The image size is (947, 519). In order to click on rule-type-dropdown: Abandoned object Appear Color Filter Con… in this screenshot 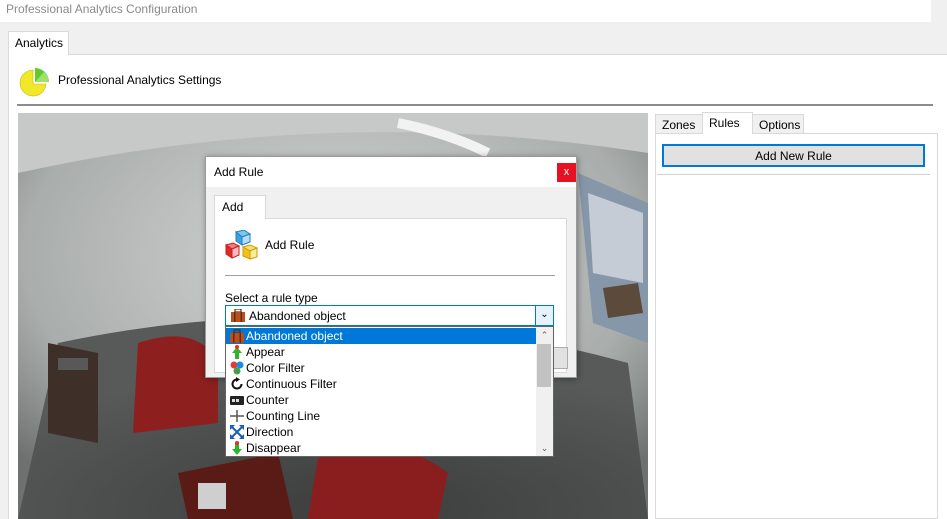, I will do `click(389, 391)`.